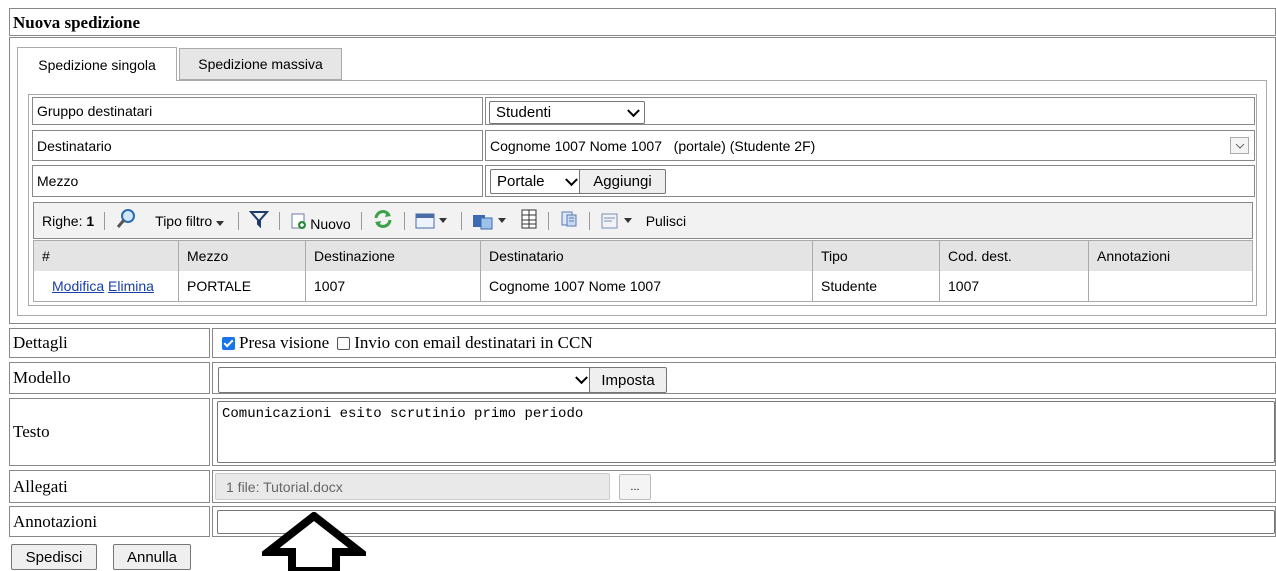 The width and height of the screenshot is (1276, 571). Describe the element at coordinates (1170, 256) in the screenshot. I see `column-header-annotazioni: Annotazioni` at that location.